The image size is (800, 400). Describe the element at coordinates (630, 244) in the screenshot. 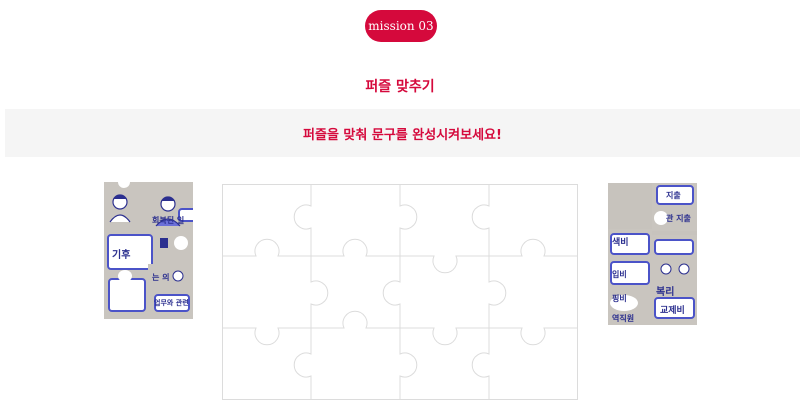

I see `puzzle-piece: 색비` at that location.